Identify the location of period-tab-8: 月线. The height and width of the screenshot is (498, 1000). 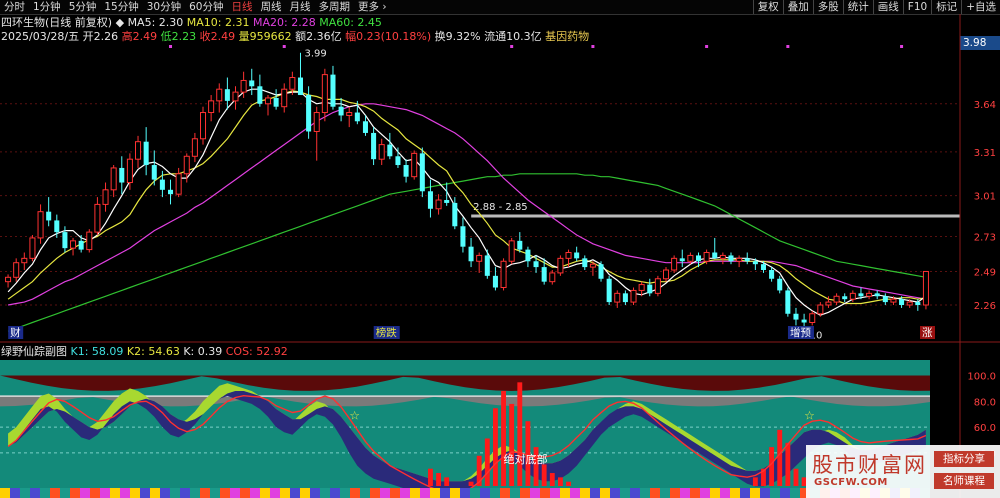
(300, 7).